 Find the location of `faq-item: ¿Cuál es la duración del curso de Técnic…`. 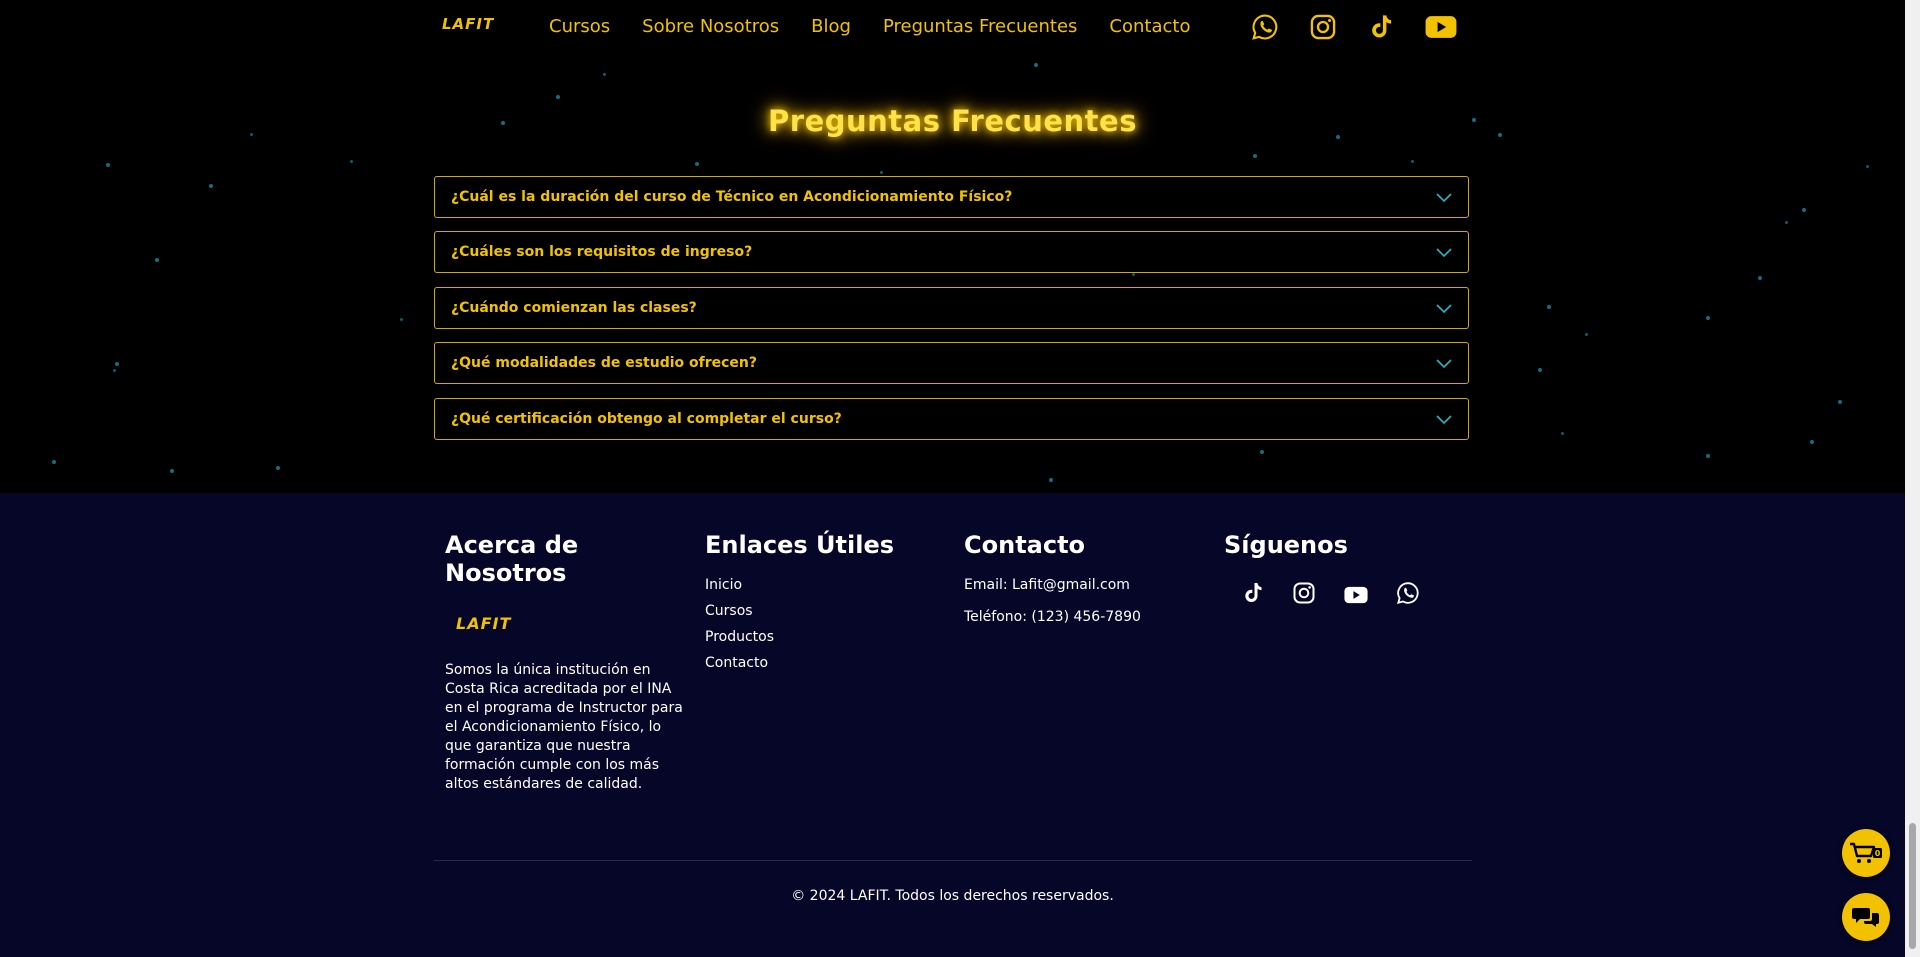

faq-item: ¿Cuál es la duración del curso de Técnic… is located at coordinates (951, 197).